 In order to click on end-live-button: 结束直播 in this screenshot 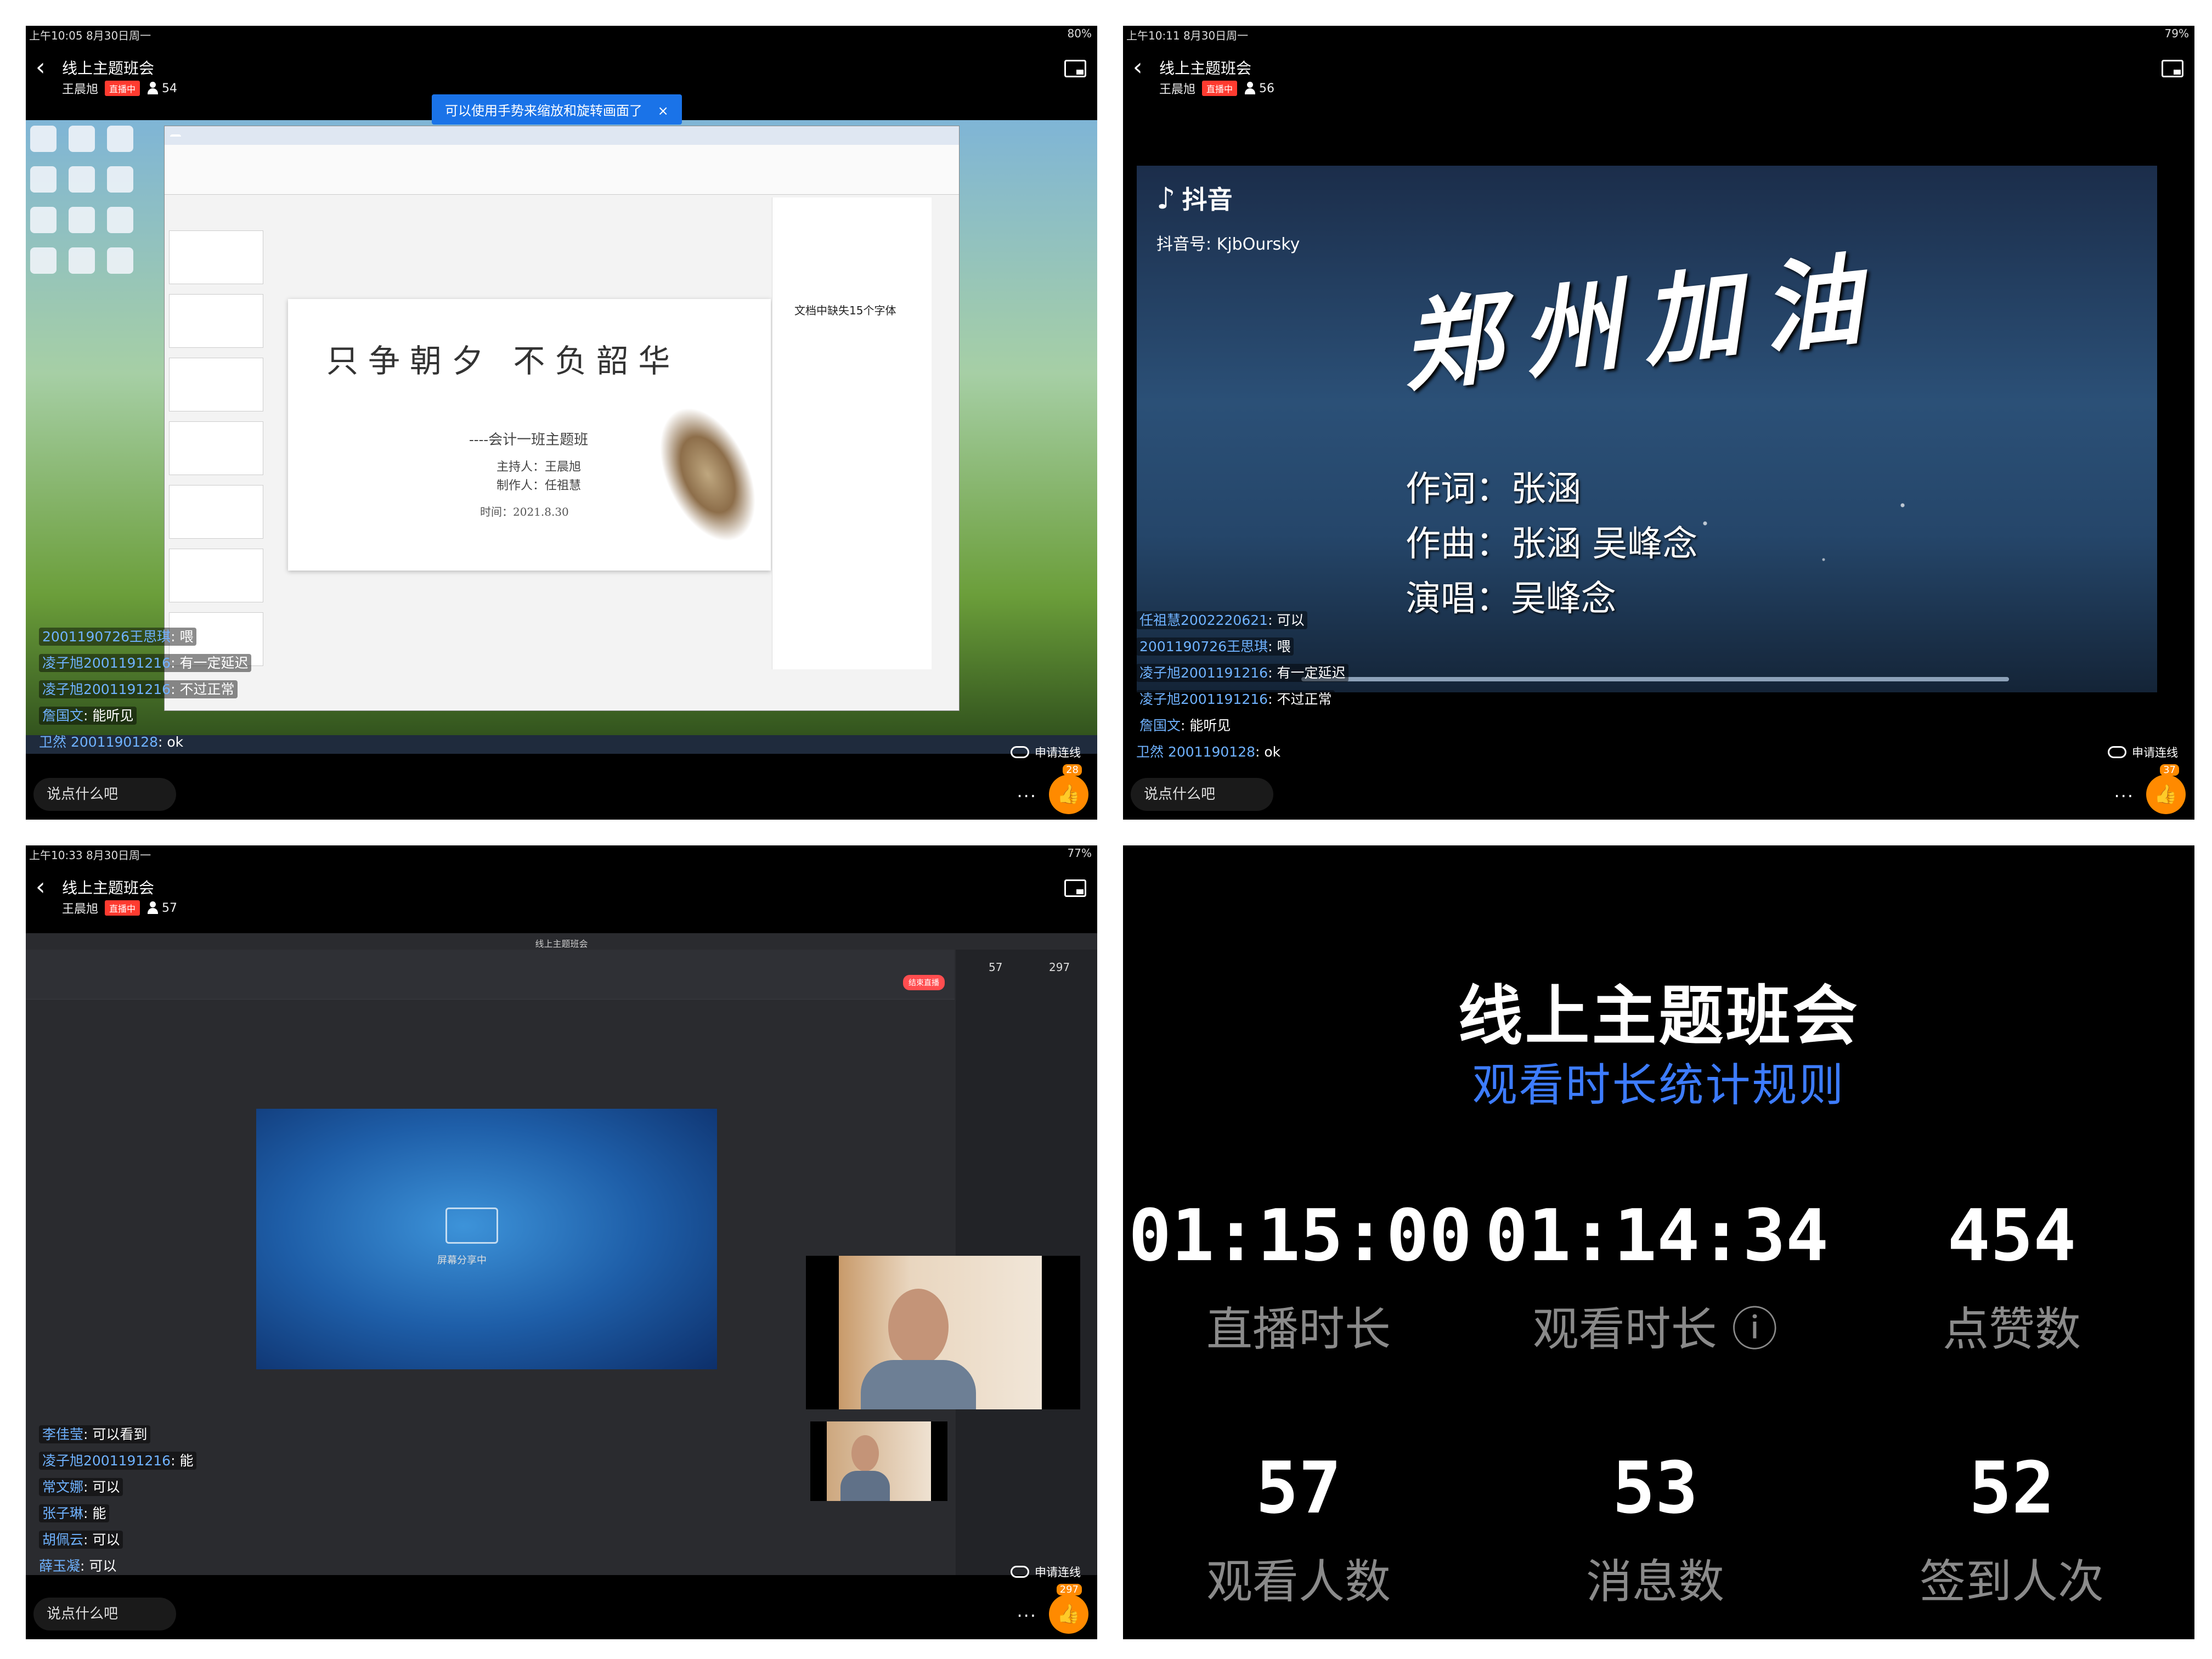, I will do `click(924, 983)`.